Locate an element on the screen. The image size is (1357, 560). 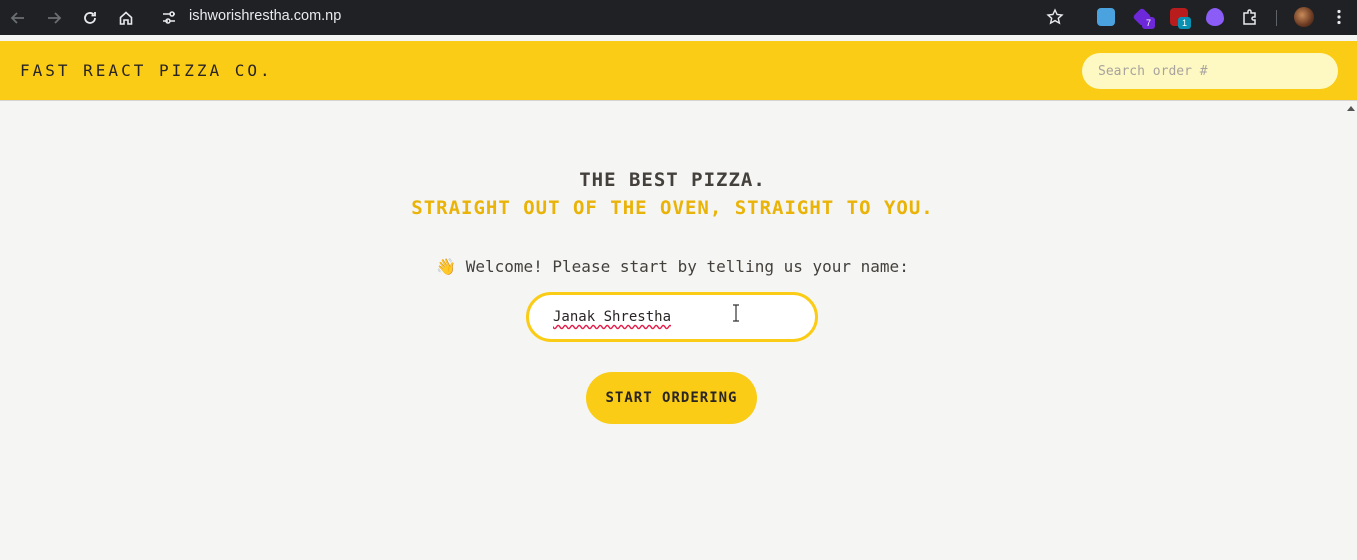
site-info-icon is located at coordinates (169, 18).